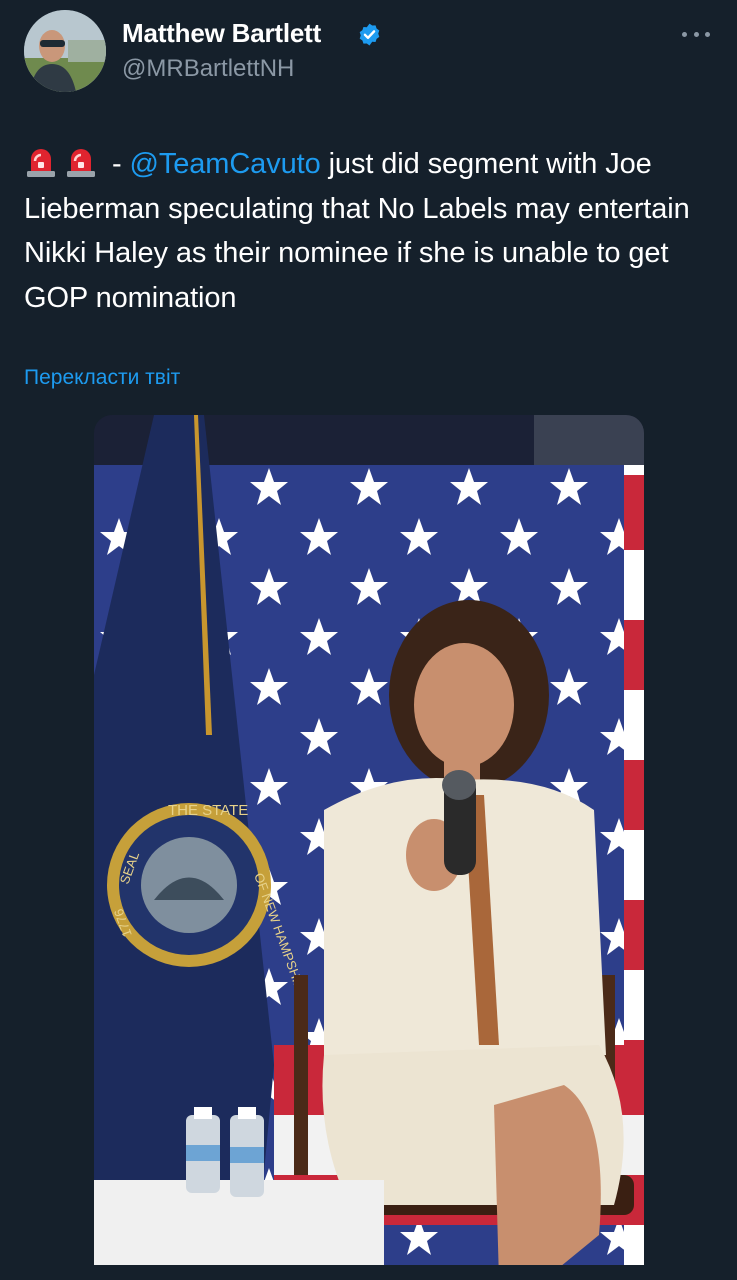 The width and height of the screenshot is (737, 1280). I want to click on mention-link: @TeamCavuto, so click(224, 164).